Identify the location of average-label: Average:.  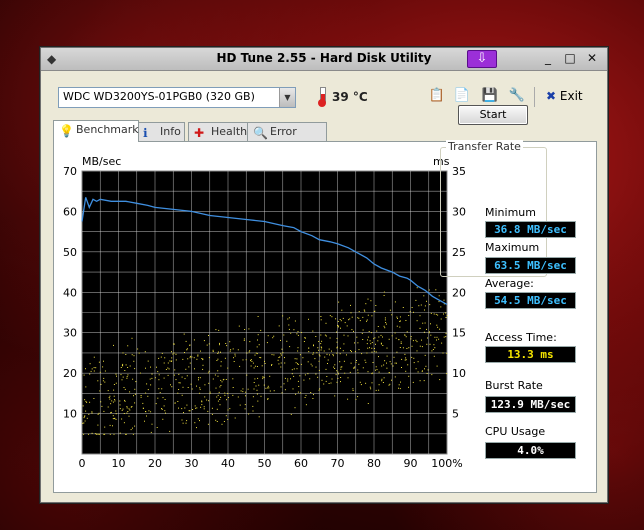
(509, 283).